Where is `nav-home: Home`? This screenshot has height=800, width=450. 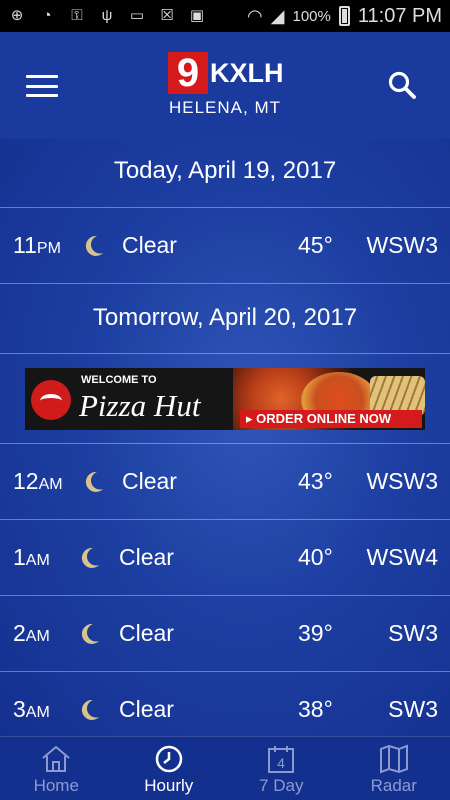 nav-home: Home is located at coordinates (56, 768).